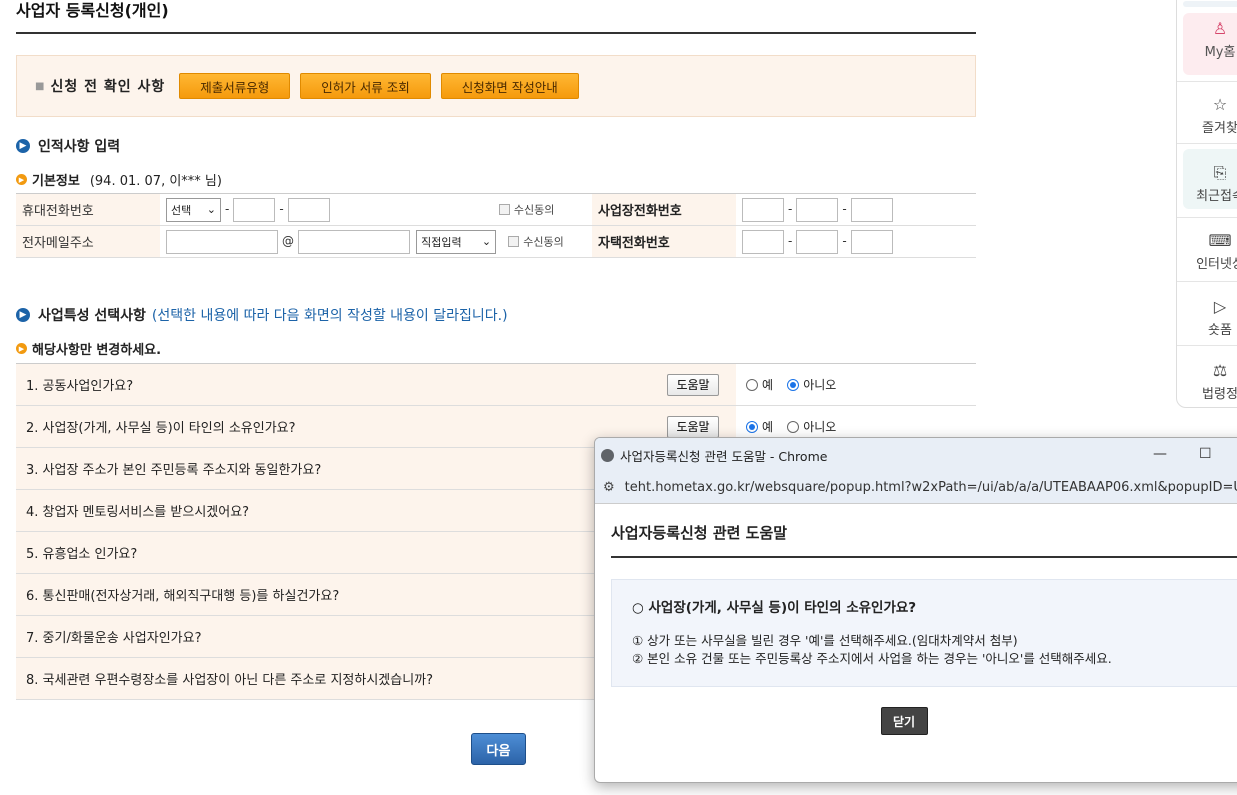 The image size is (1237, 795). Describe the element at coordinates (496, 179) in the screenshot. I see `basic-info-title: ▶ 기본정보 (94. 01. 07, 이*** 님)` at that location.